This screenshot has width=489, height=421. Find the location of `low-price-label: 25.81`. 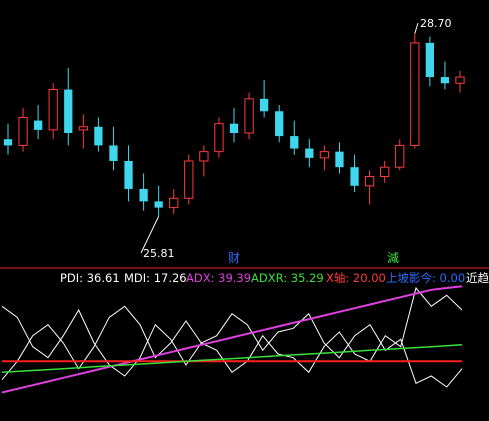

low-price-label: 25.81 is located at coordinates (159, 253).